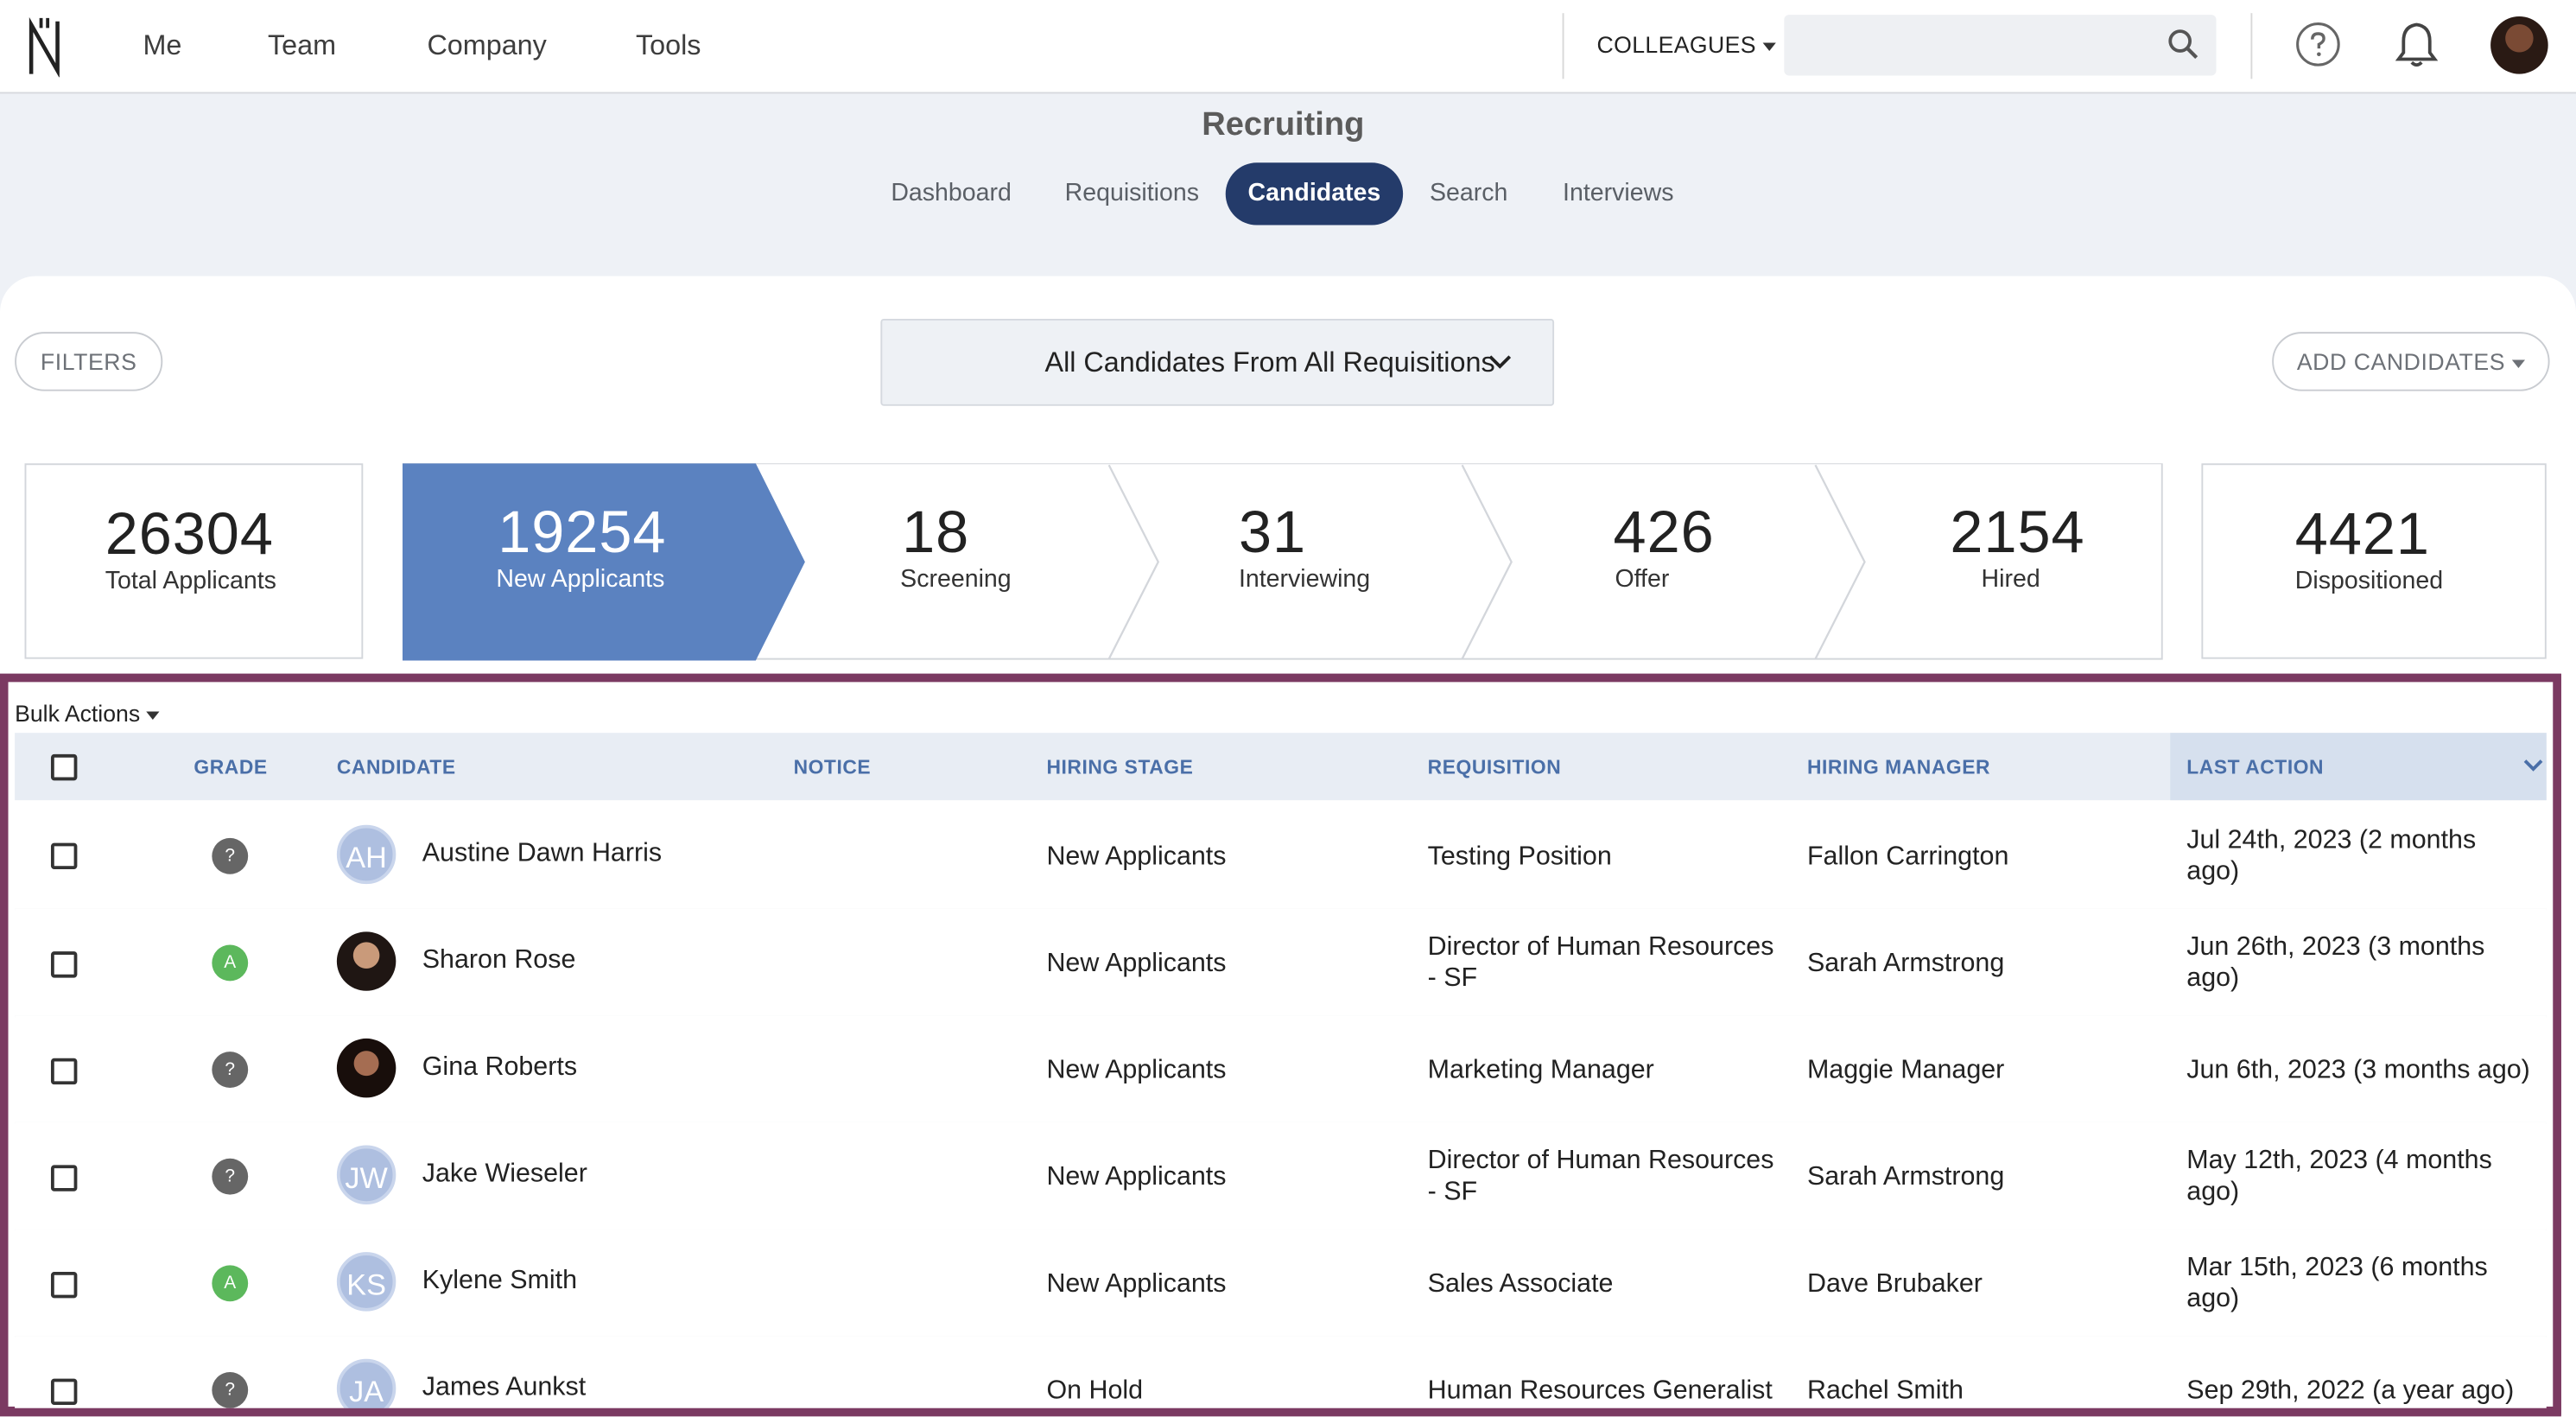 This screenshot has width=2576, height=1417. What do you see at coordinates (1495, 767) in the screenshot?
I see `header-requisition: REQUISITION` at bounding box center [1495, 767].